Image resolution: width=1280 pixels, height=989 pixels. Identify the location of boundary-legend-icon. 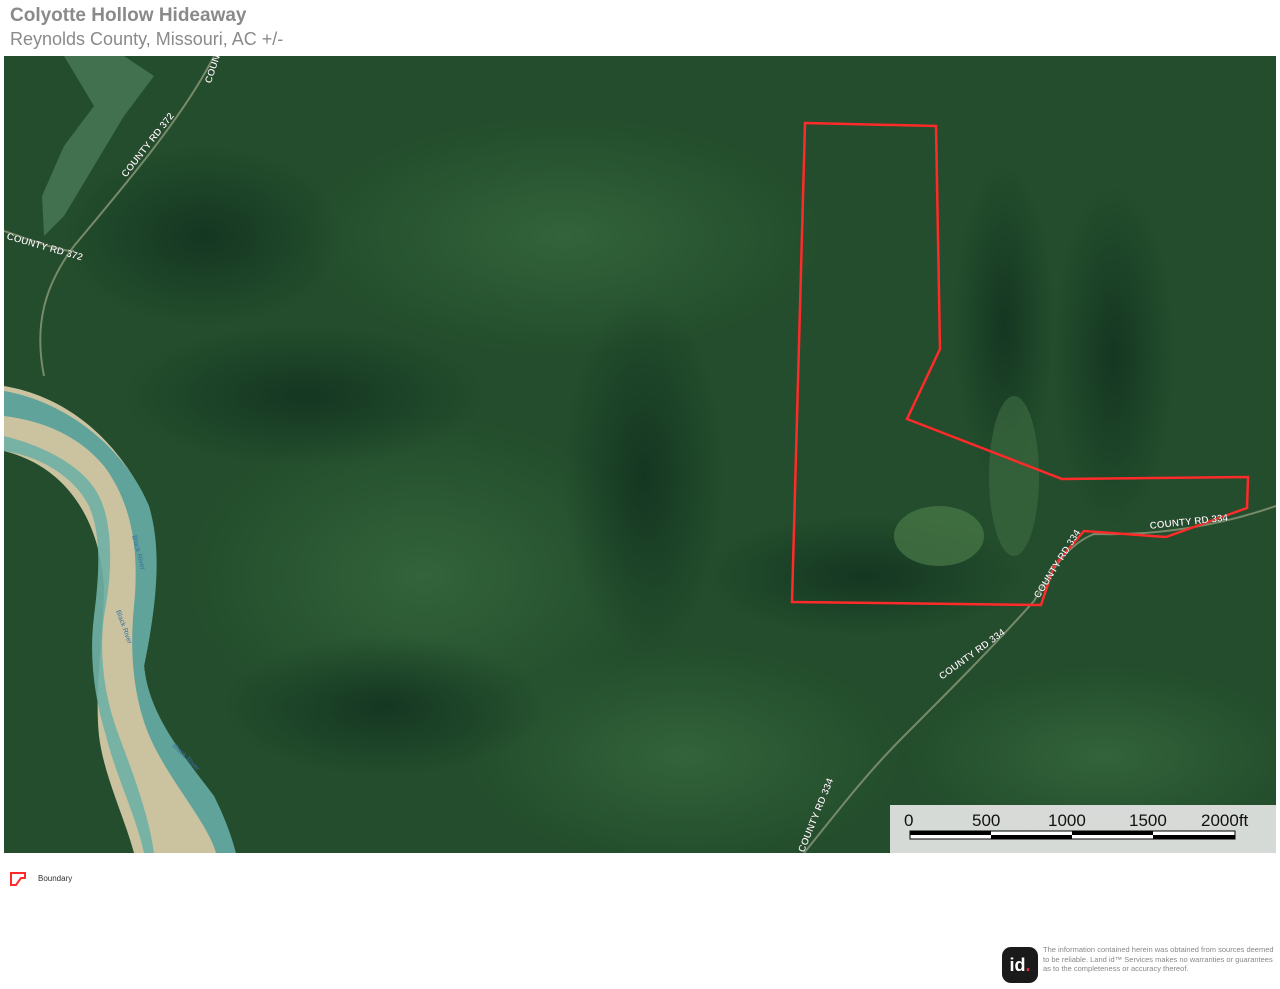
(18, 879).